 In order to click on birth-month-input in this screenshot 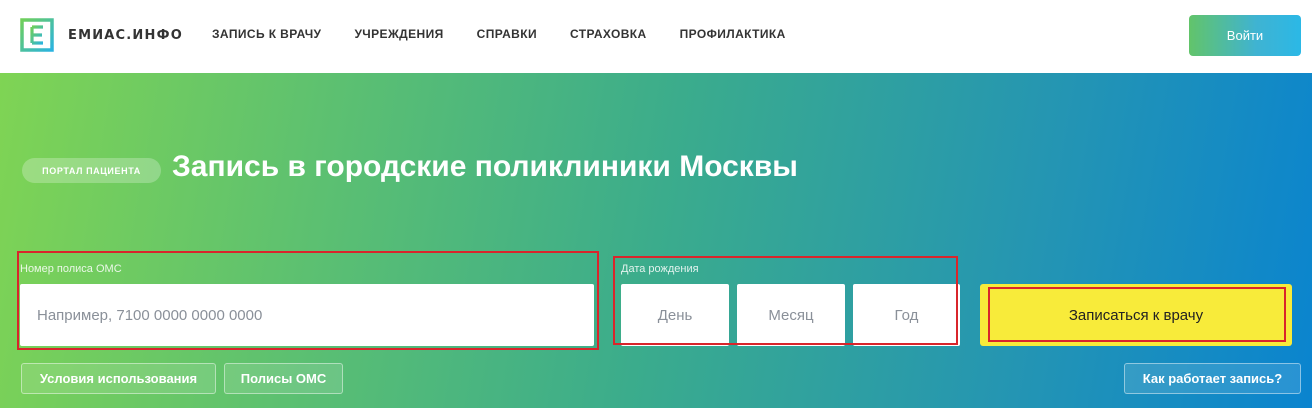, I will do `click(791, 315)`.